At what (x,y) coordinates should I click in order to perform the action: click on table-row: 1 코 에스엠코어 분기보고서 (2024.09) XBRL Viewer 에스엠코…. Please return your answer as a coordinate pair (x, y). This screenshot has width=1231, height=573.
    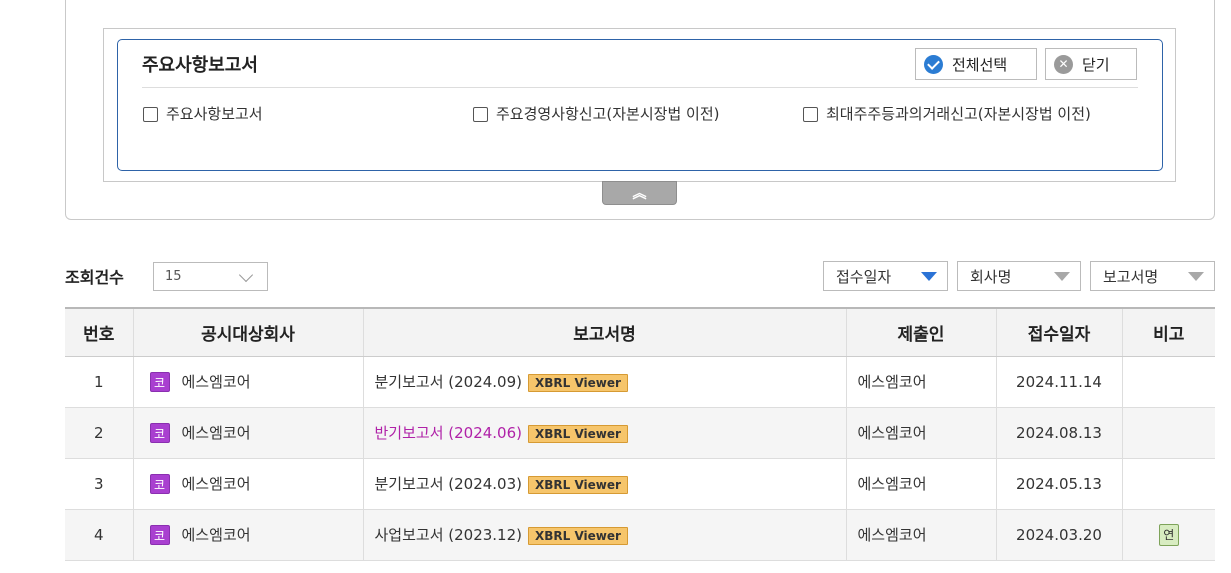
    Looking at the image, I should click on (640, 382).